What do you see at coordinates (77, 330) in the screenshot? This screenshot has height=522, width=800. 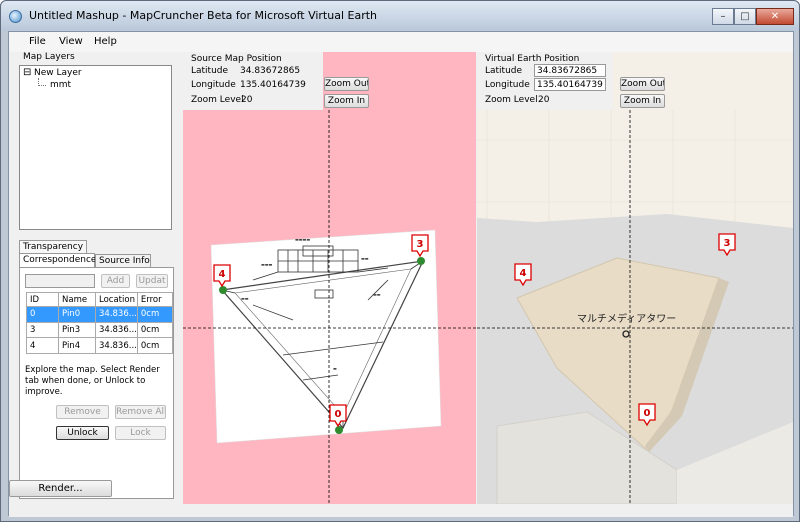 I see `cell-name: Pin3` at bounding box center [77, 330].